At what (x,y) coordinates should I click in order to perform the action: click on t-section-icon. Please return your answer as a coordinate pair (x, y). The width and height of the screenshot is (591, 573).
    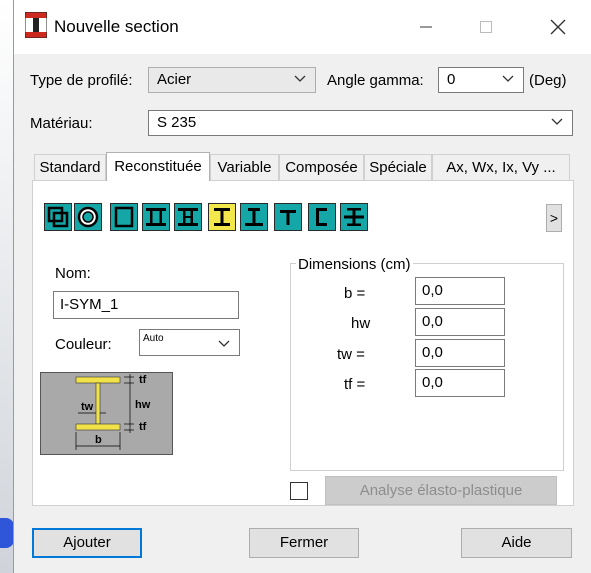
    Looking at the image, I should click on (288, 217).